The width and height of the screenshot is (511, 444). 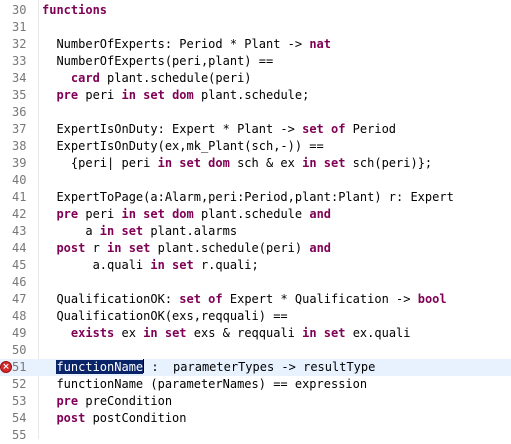 What do you see at coordinates (172, 129) in the screenshot?
I see `code-token: ExpertIsOnDuty: Expert * Plant ->` at bounding box center [172, 129].